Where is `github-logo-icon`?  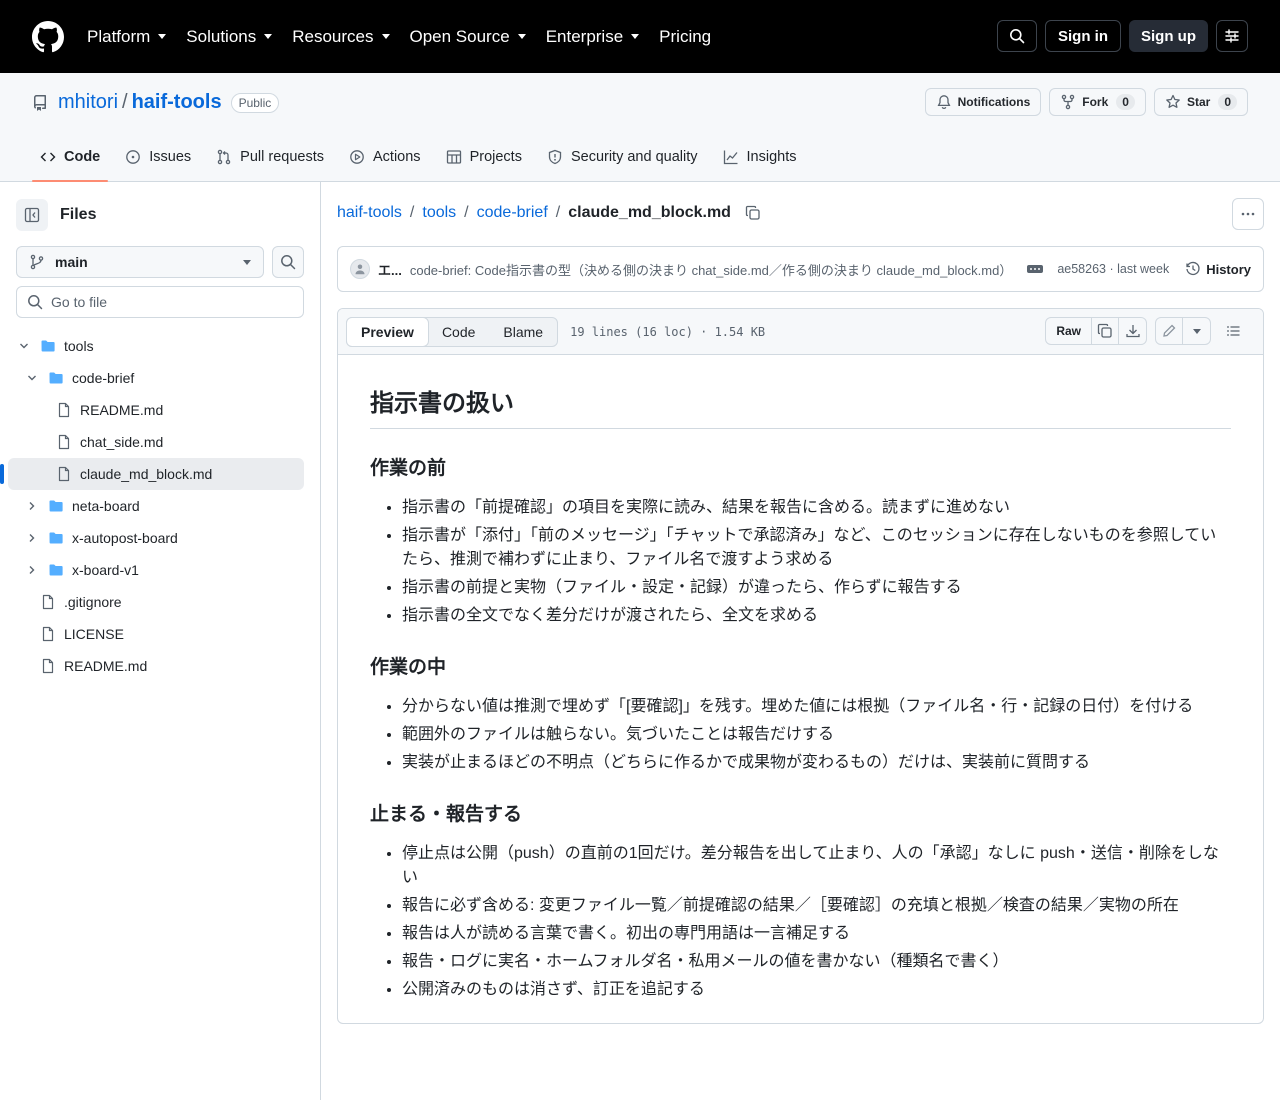 github-logo-icon is located at coordinates (48, 36).